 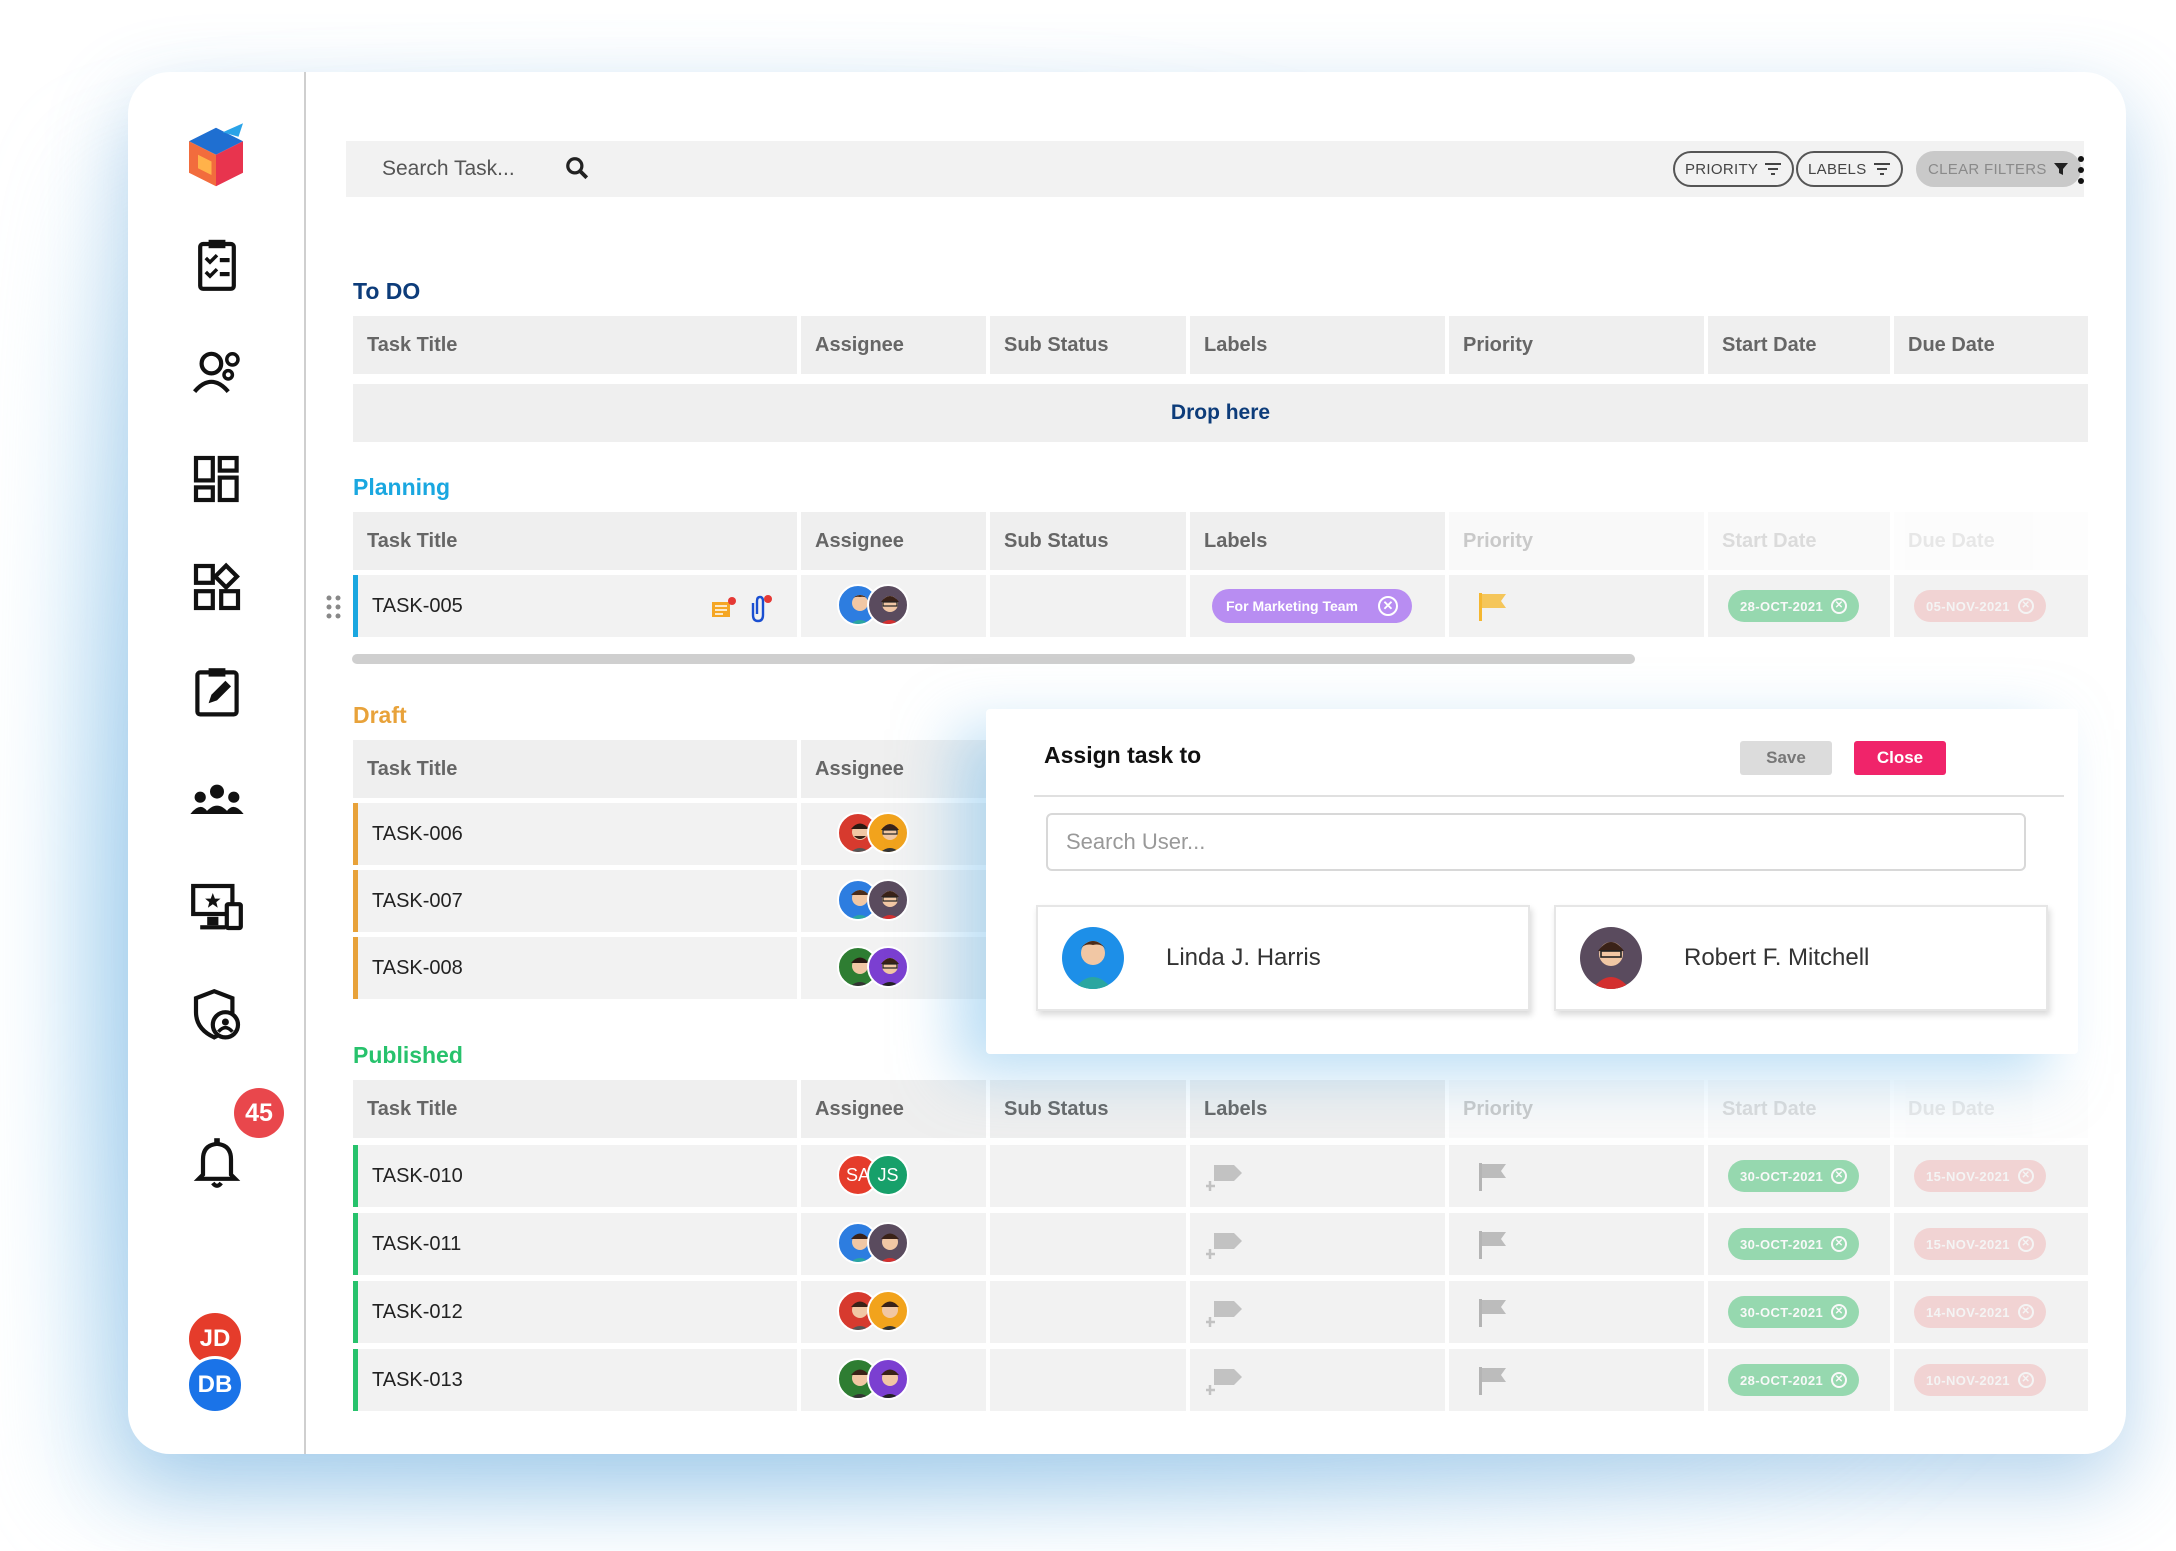 I want to click on comment-icon, so click(x=724, y=609).